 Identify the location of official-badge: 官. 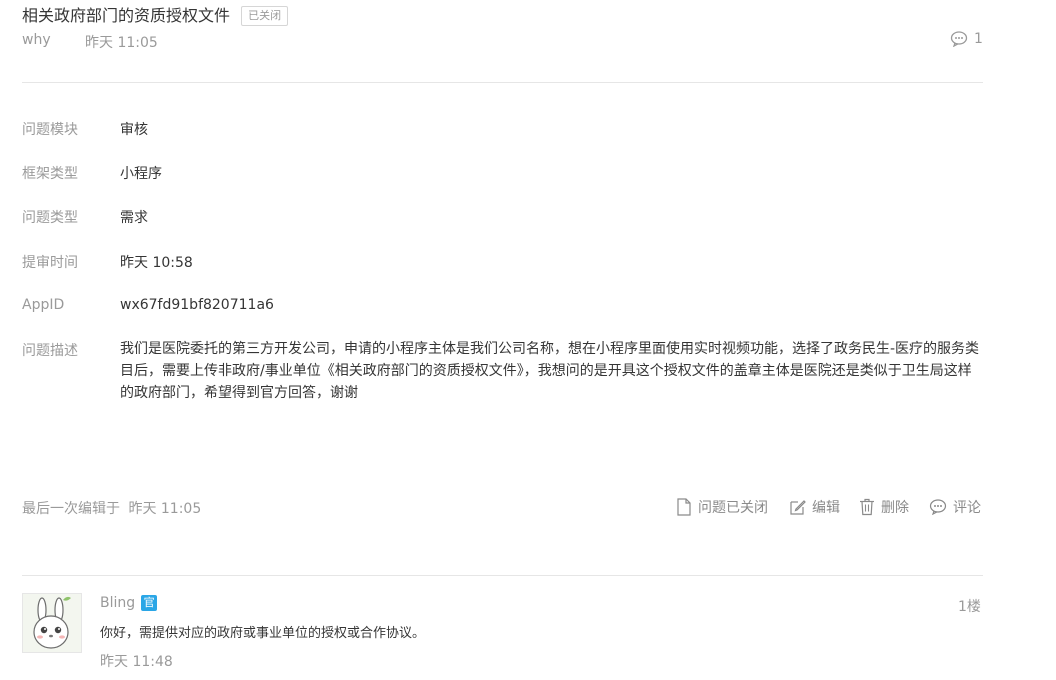
(149, 603).